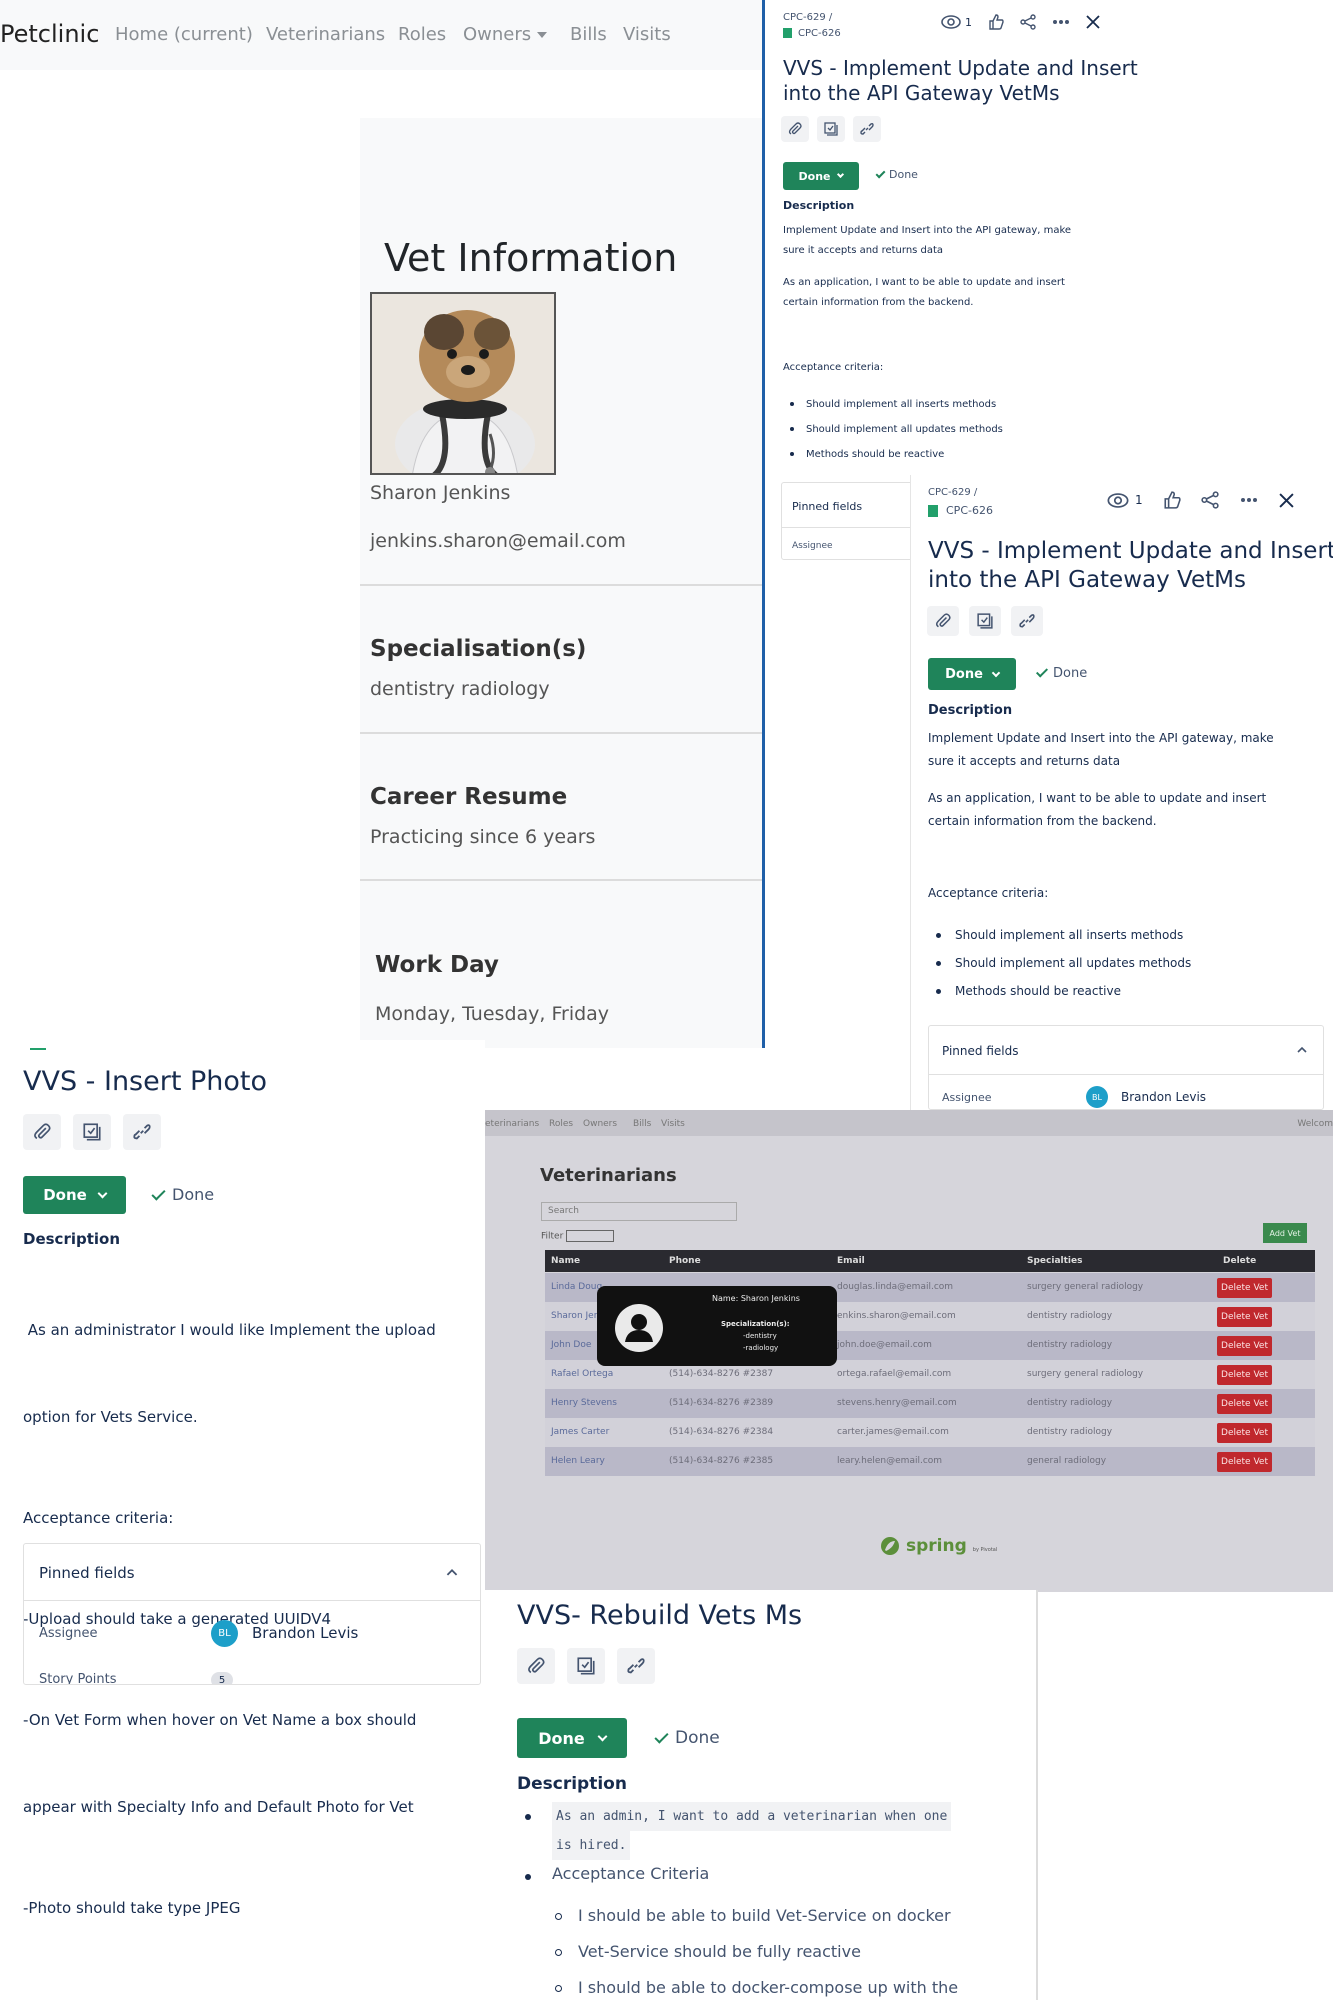  What do you see at coordinates (325, 34) in the screenshot?
I see `nav-veterinarians: Veterinarians` at bounding box center [325, 34].